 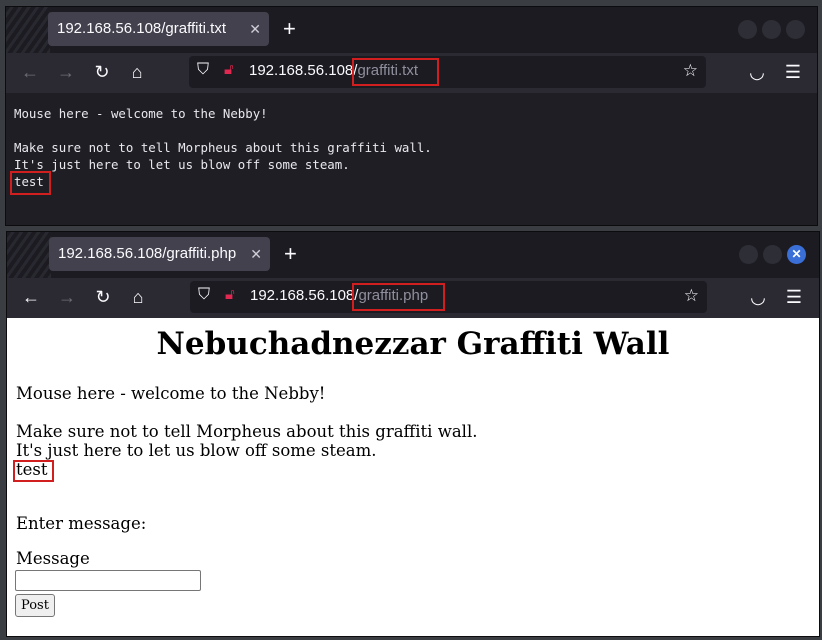 I want to click on post-button: Post, so click(x=35, y=605).